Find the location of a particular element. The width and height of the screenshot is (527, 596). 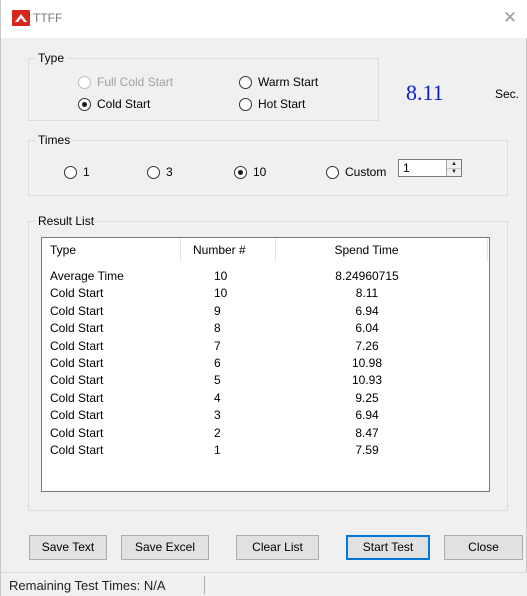

radio-label: Warm Start is located at coordinates (288, 82).